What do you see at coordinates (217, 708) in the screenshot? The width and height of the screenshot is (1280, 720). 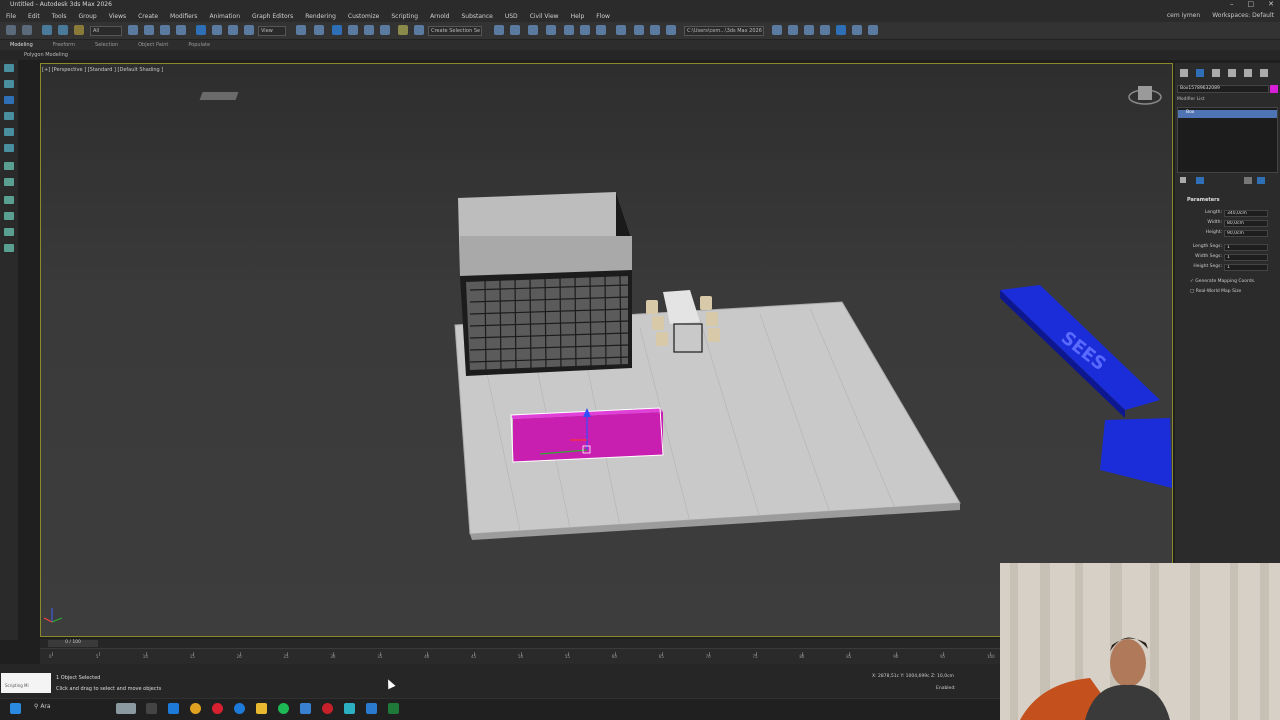 I see `opera-icon` at bounding box center [217, 708].